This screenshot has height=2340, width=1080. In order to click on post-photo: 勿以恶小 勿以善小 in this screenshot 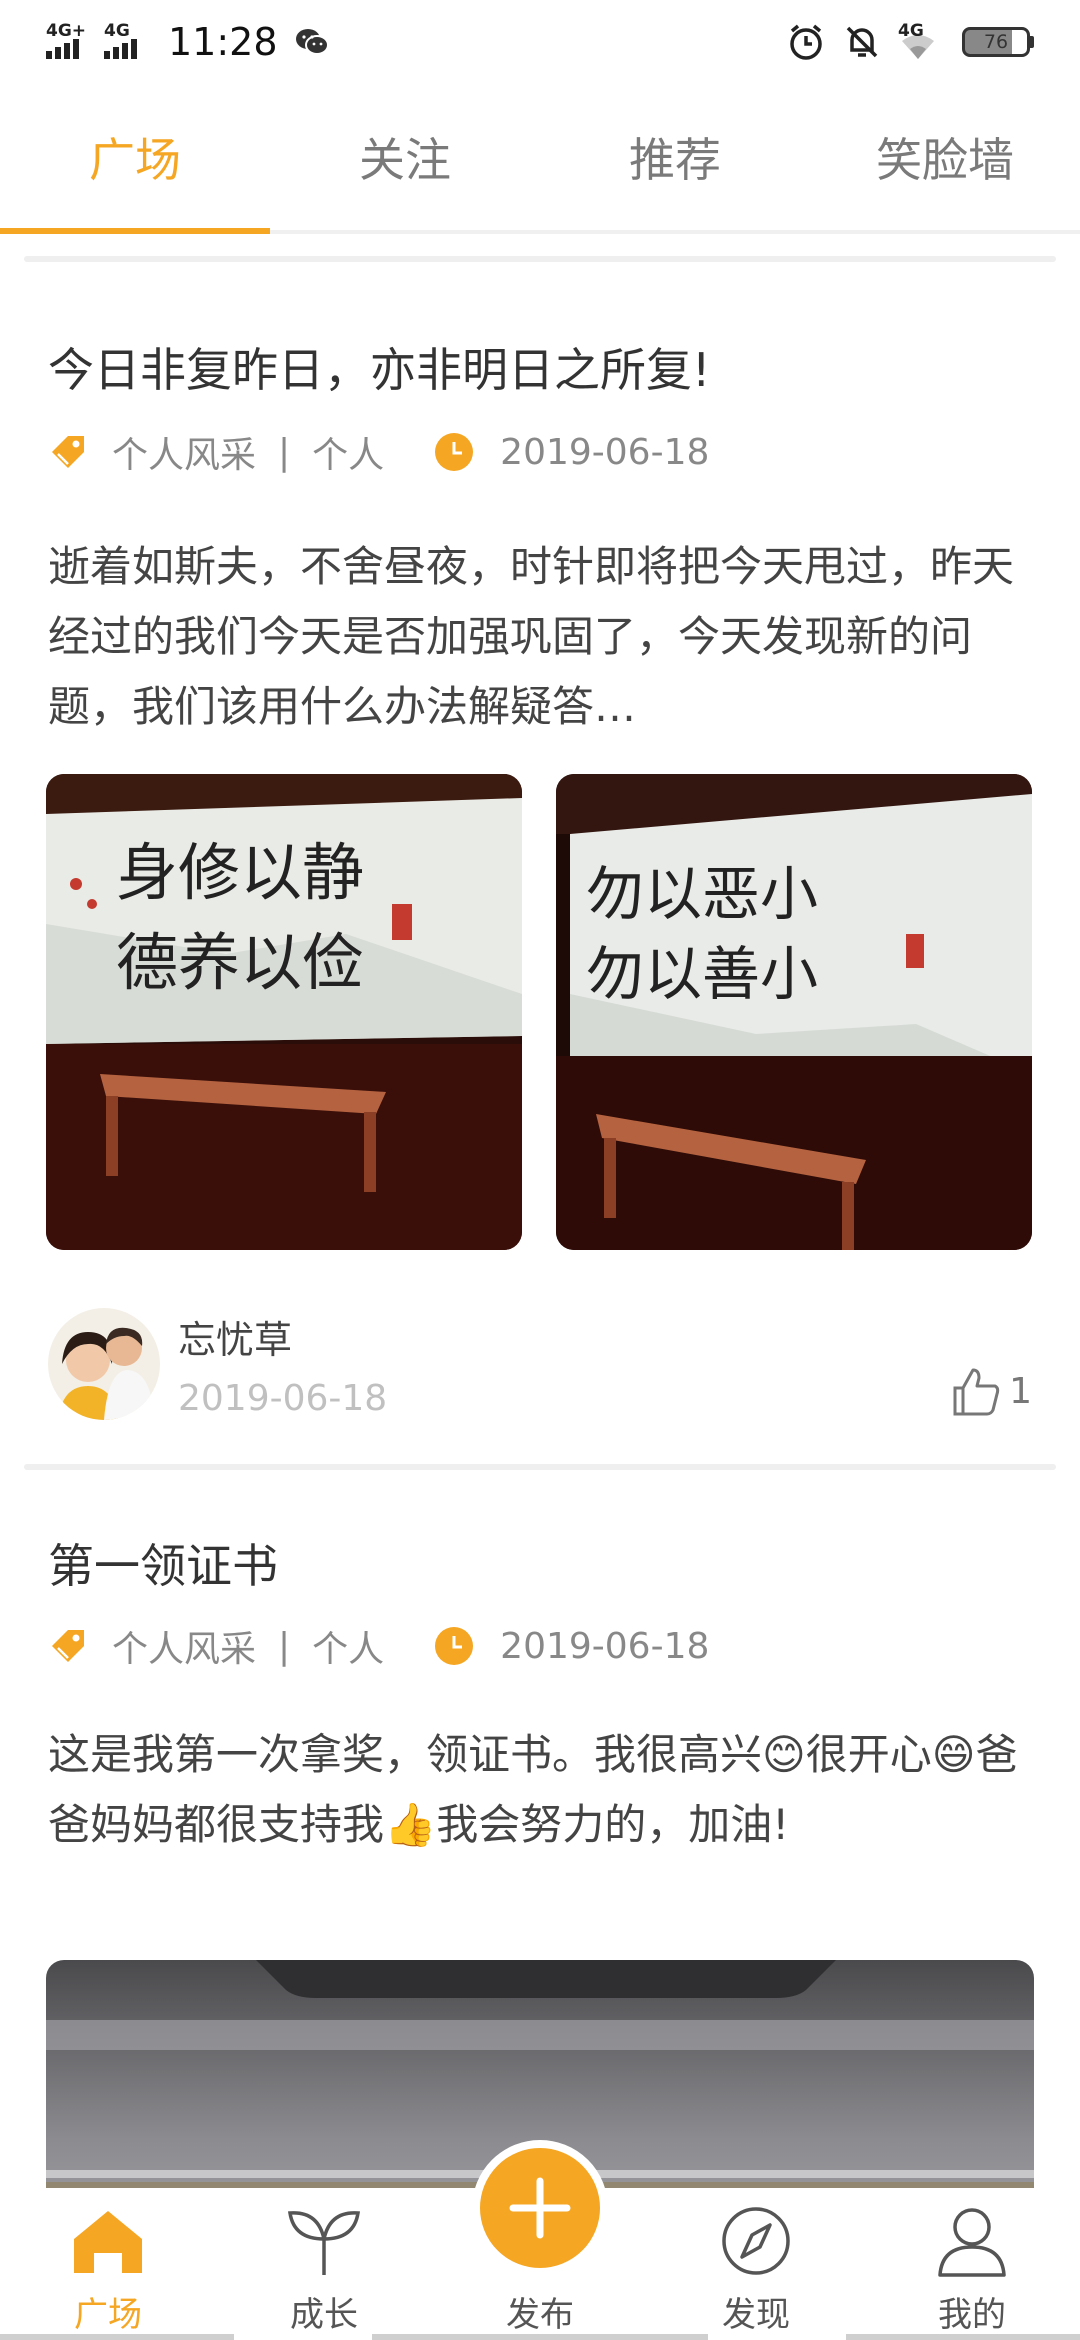, I will do `click(794, 1012)`.